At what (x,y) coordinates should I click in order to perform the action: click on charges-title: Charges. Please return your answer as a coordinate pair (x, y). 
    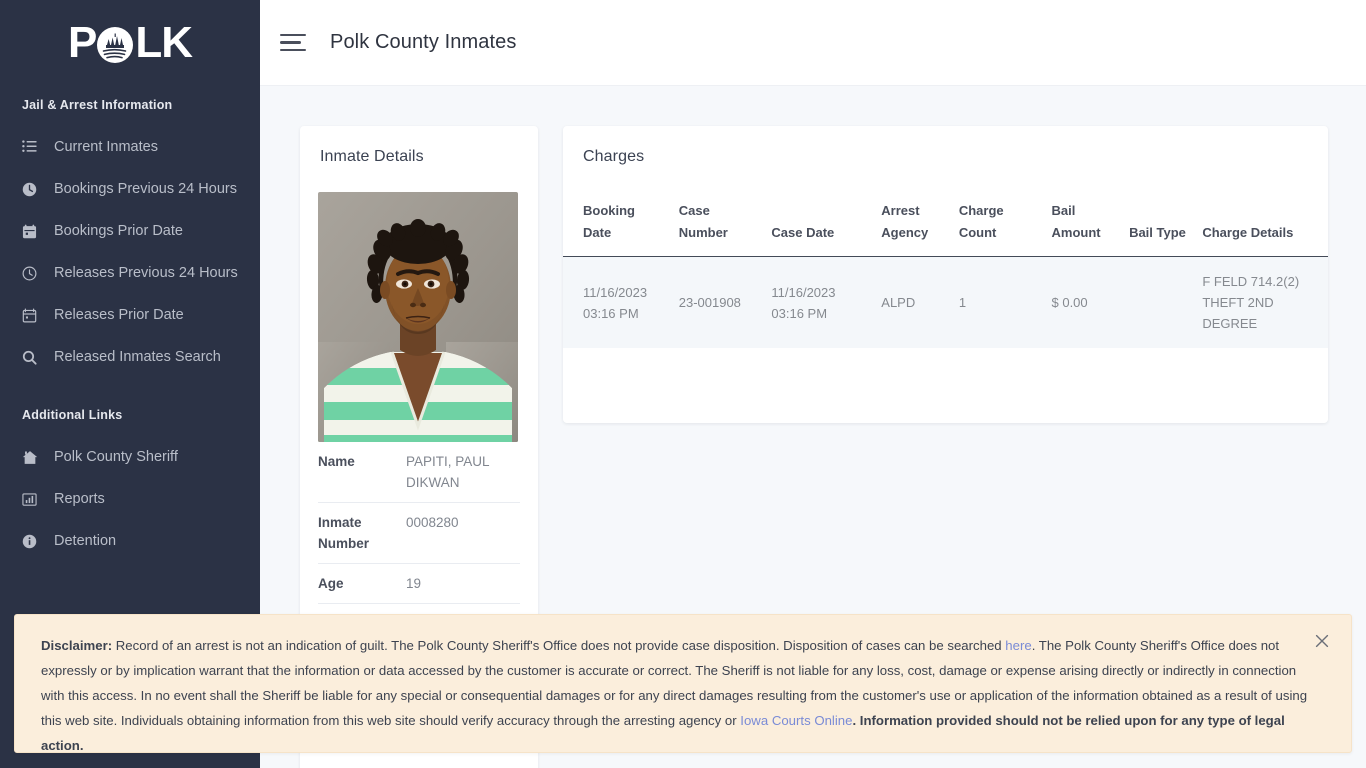
    Looking at the image, I should click on (614, 156).